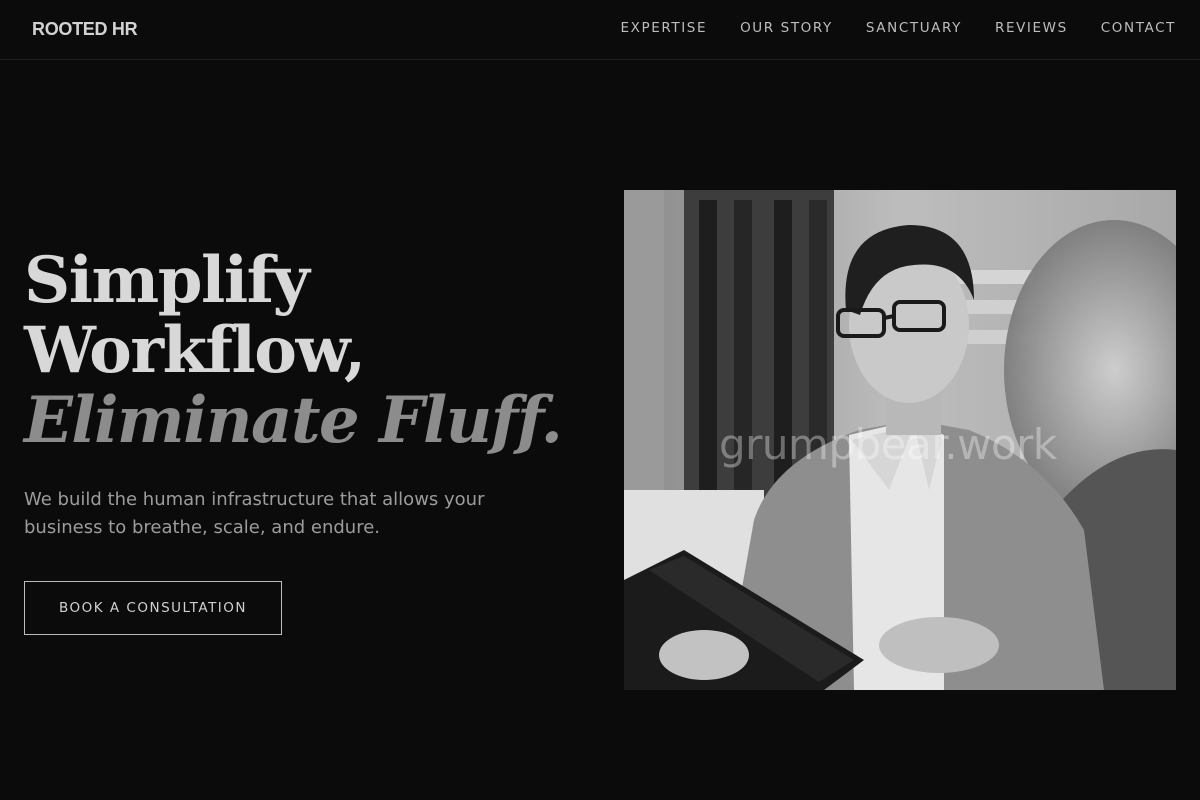 The height and width of the screenshot is (800, 1200). I want to click on site-logo: ROOTED HR, so click(85, 29).